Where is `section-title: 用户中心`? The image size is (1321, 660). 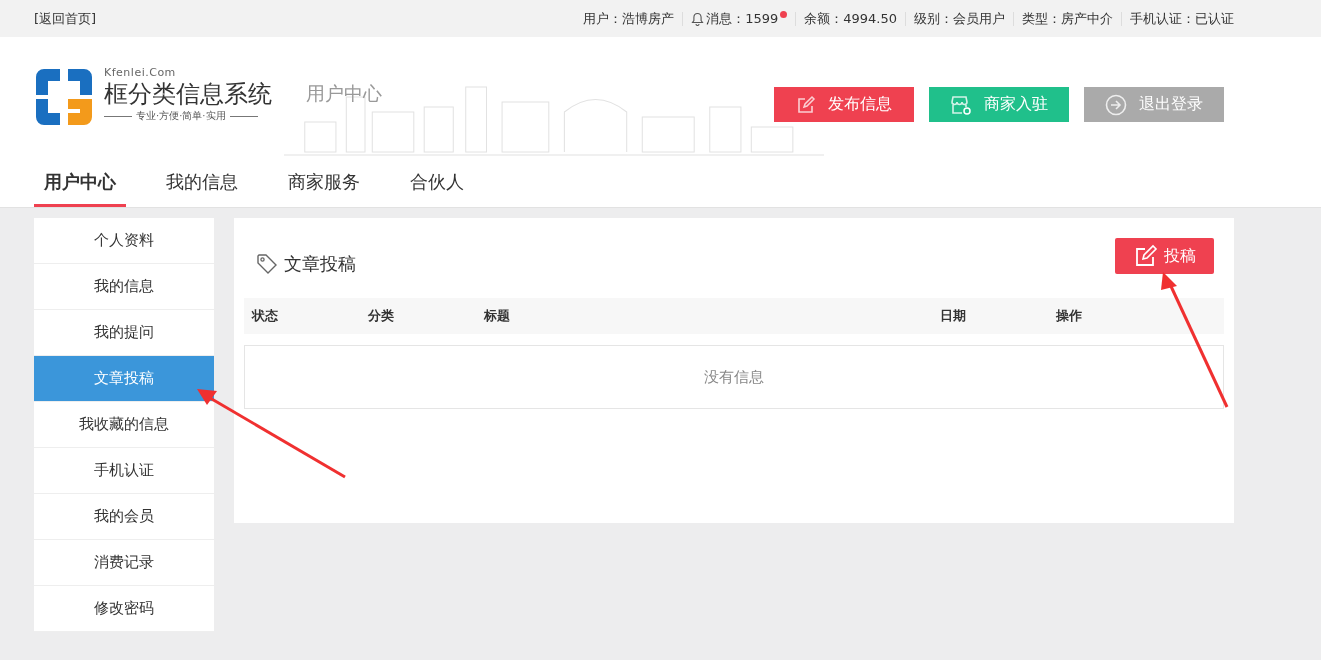
section-title: 用户中心 is located at coordinates (344, 93).